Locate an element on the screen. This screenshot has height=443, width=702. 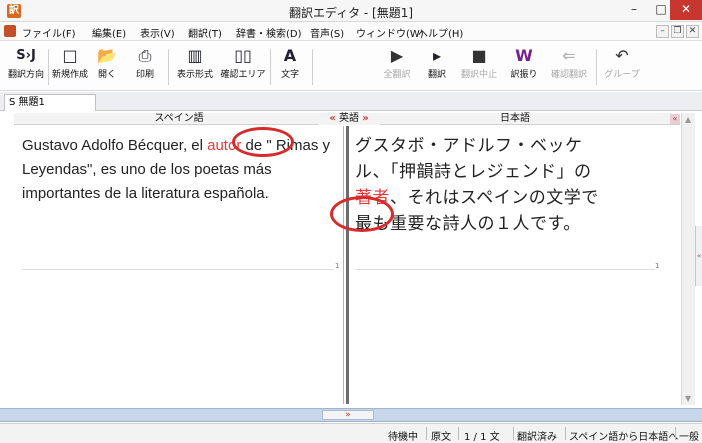
new-document-button: □ 新規作成 is located at coordinates (70, 67).